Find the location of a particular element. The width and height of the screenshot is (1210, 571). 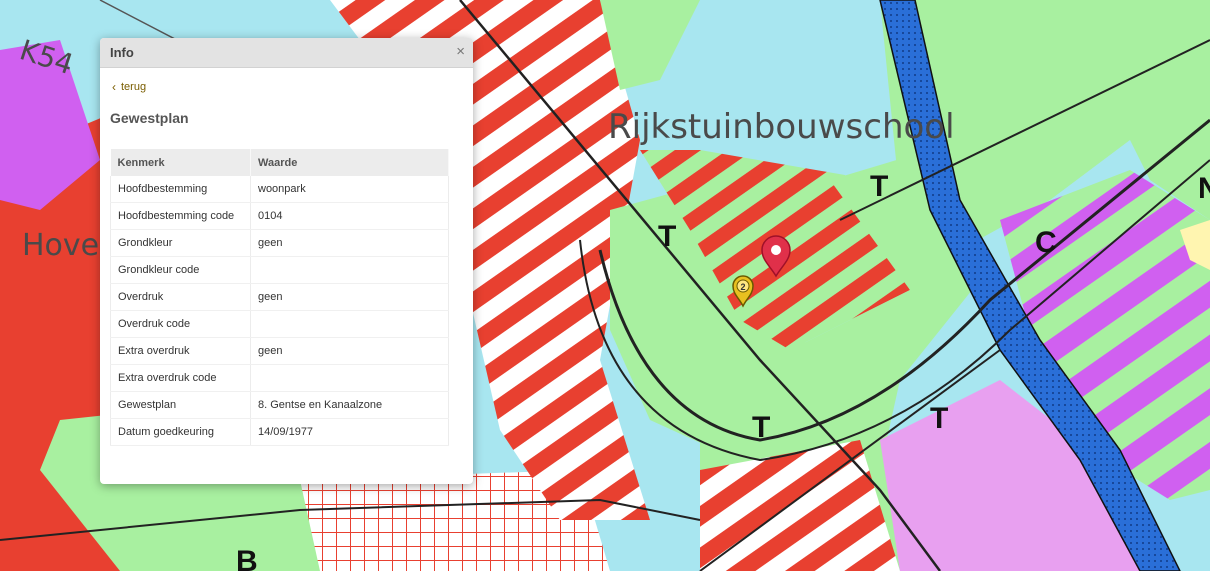

row-key: Grondkleur code is located at coordinates (180, 270).